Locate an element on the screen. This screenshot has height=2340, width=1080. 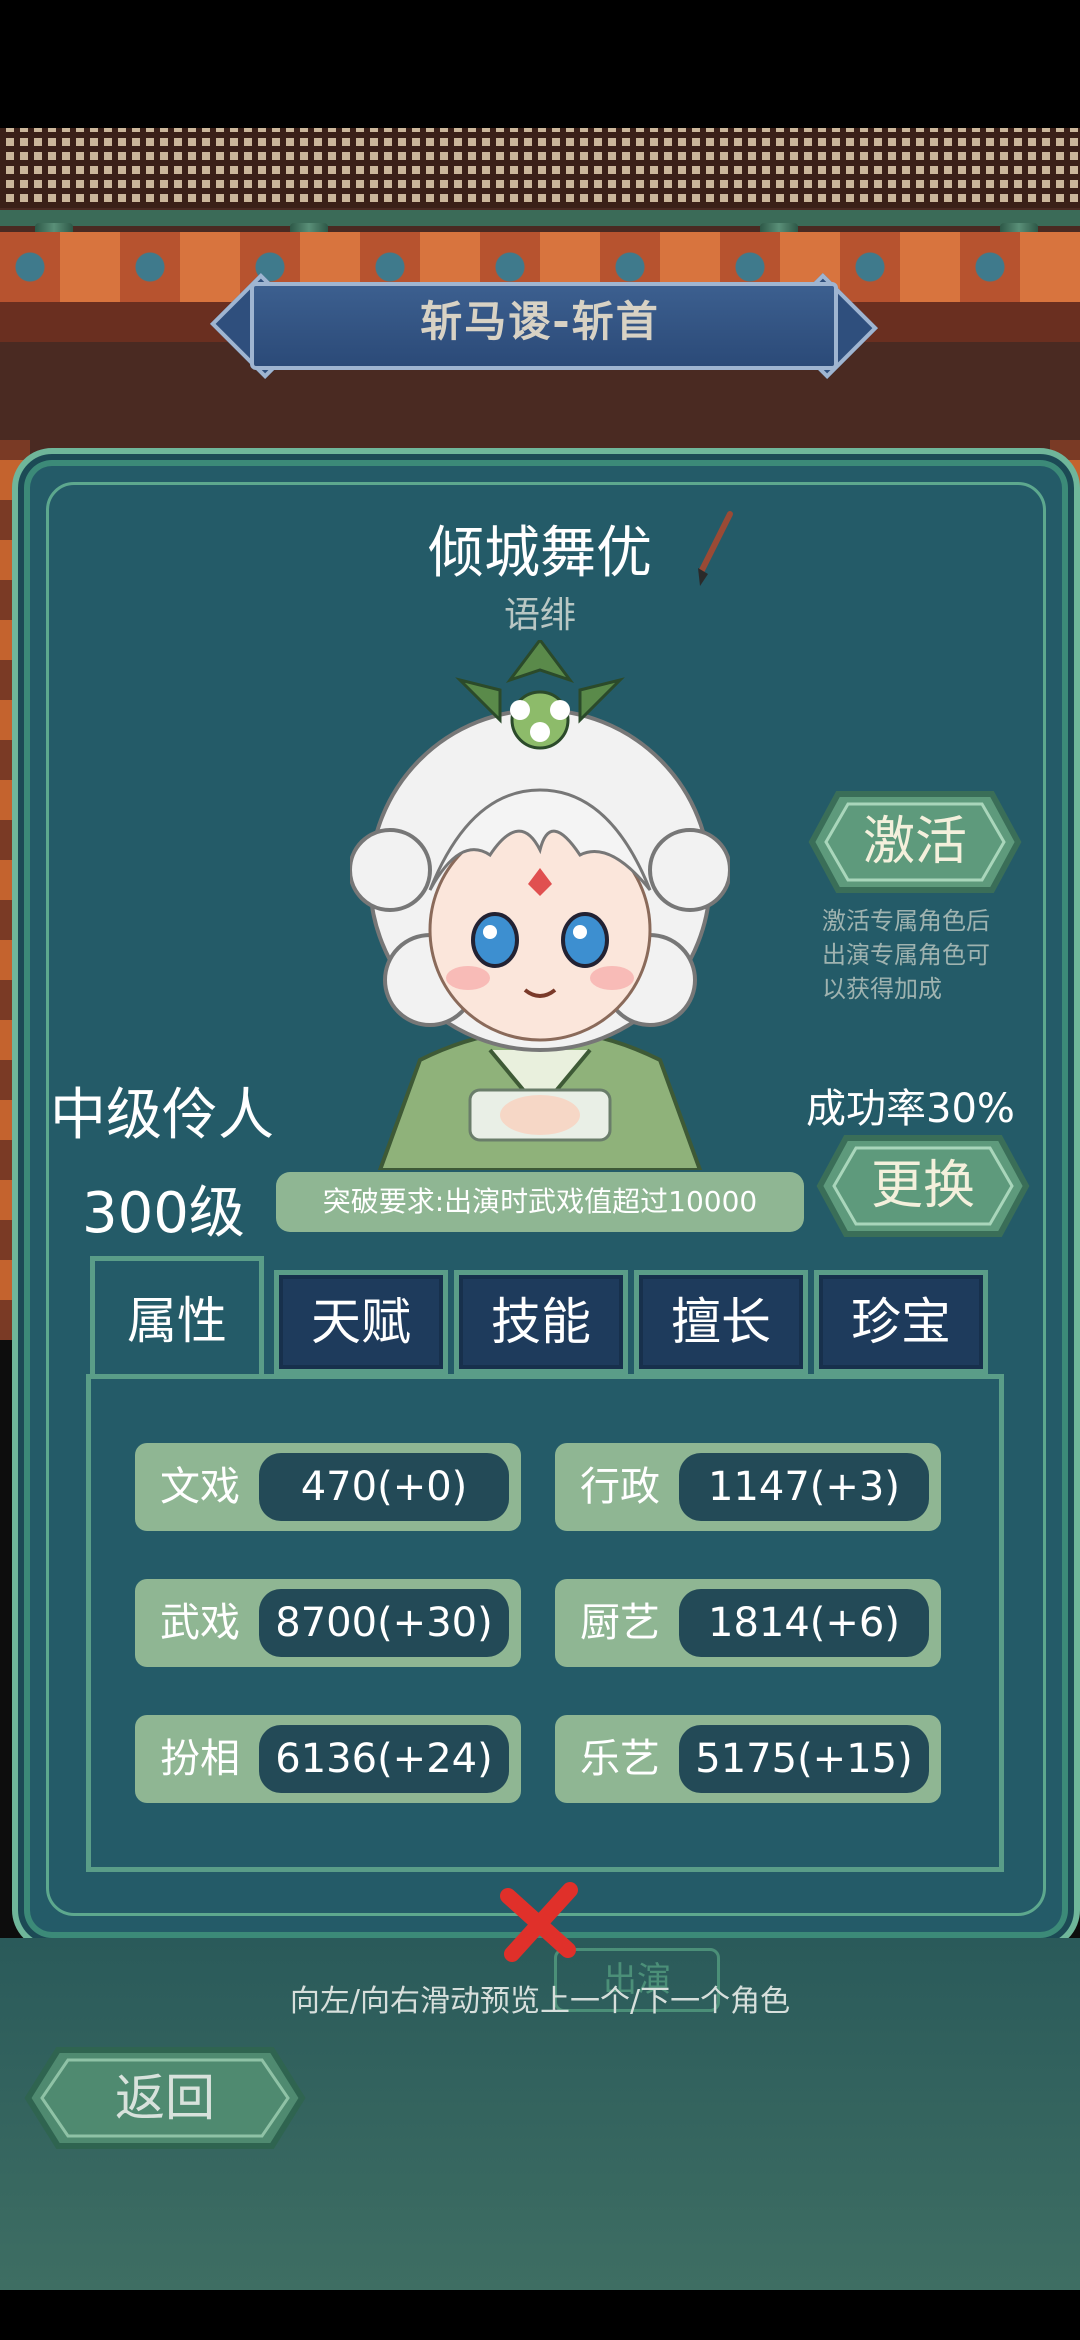
tab-skills: 技能 is located at coordinates (541, 1322).